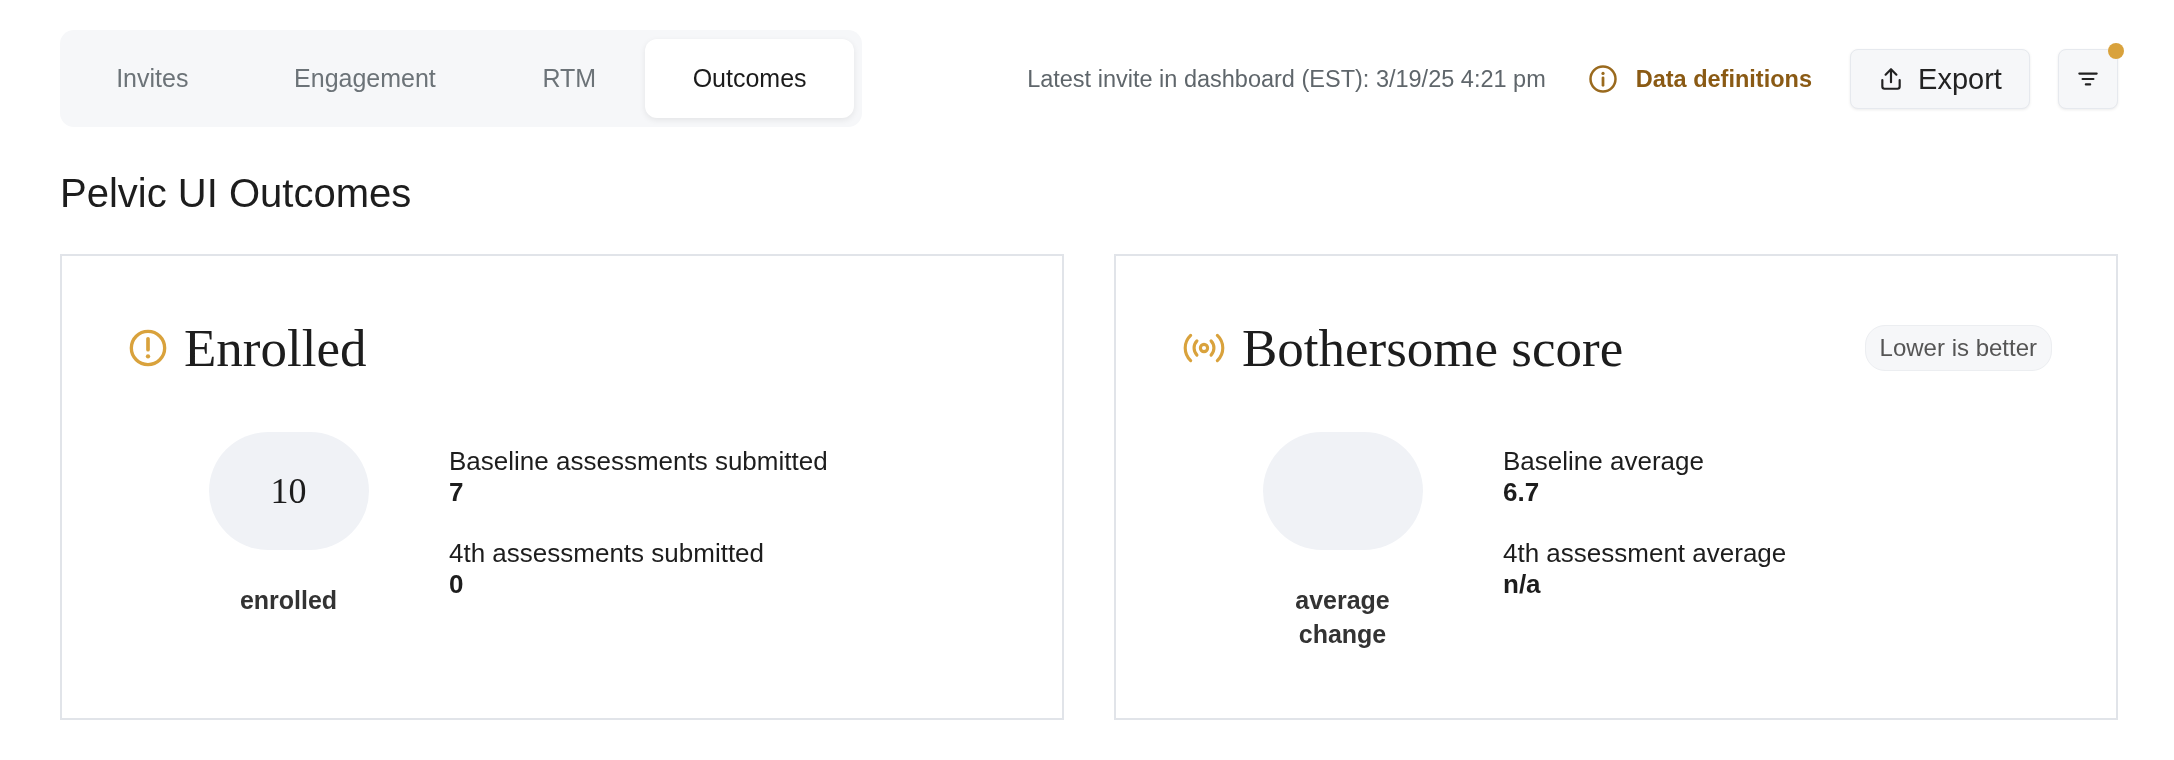  What do you see at coordinates (275, 348) in the screenshot?
I see `card-title: Enrolled` at bounding box center [275, 348].